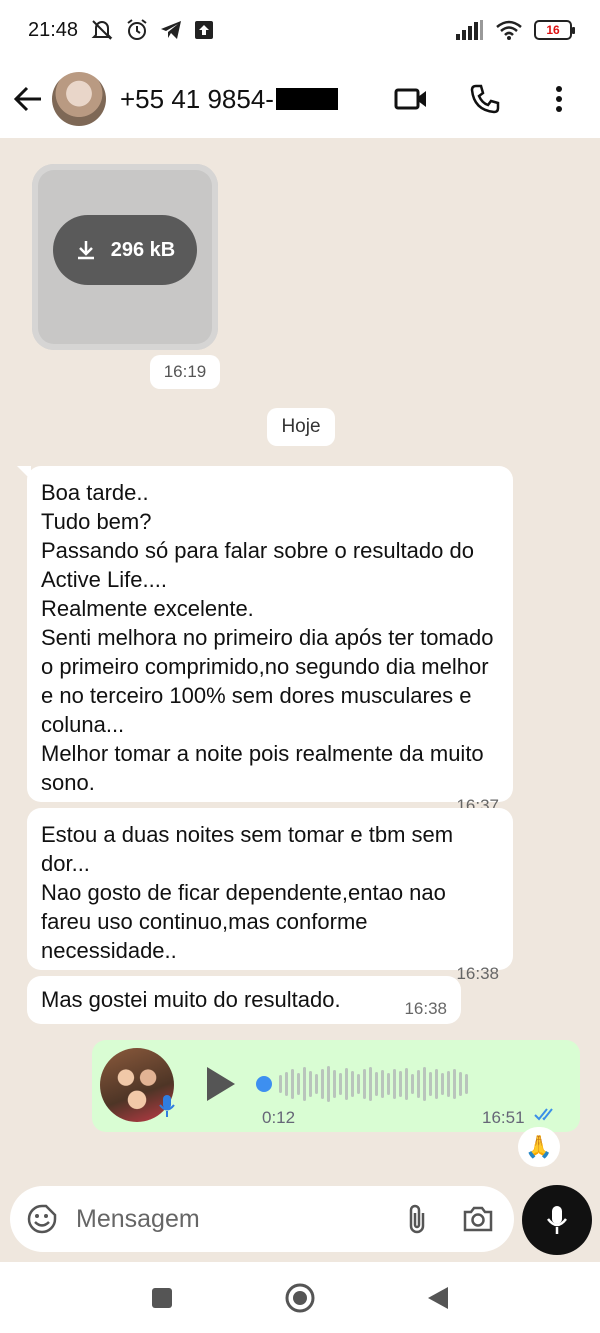 The width and height of the screenshot is (600, 1333). I want to click on alarm-icon, so click(137, 29).